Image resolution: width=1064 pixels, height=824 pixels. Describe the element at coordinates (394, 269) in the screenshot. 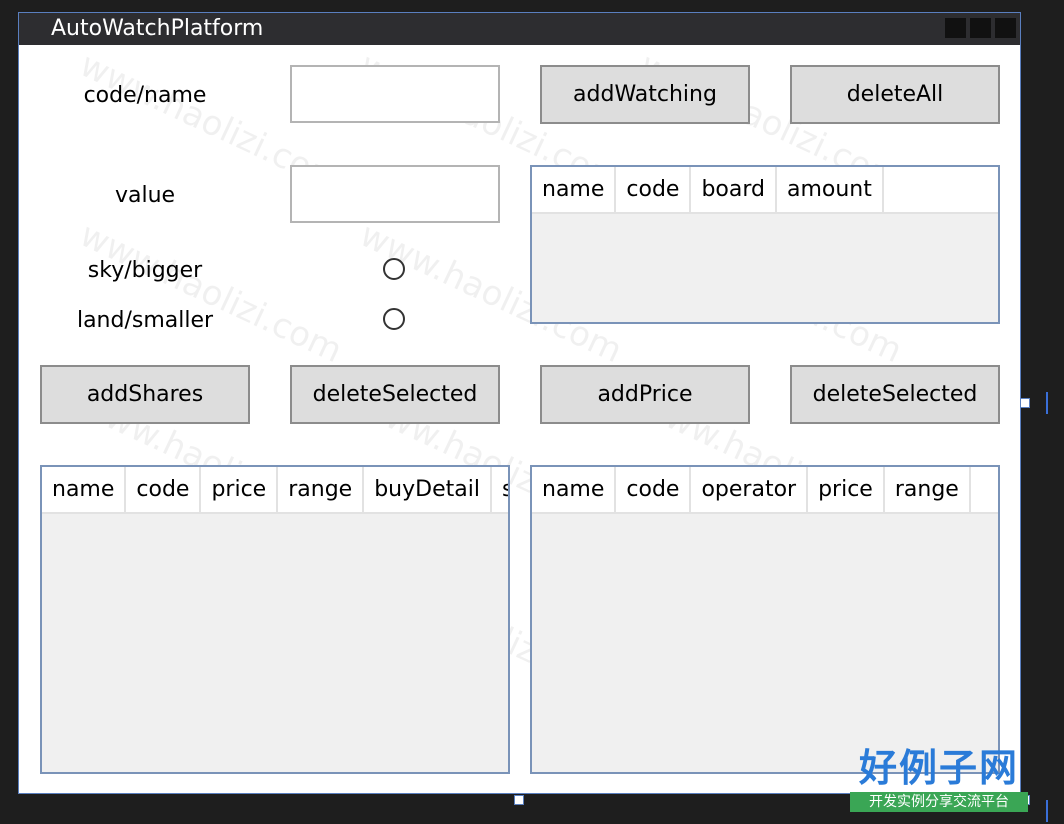

I see `sky-bigger-radio` at that location.